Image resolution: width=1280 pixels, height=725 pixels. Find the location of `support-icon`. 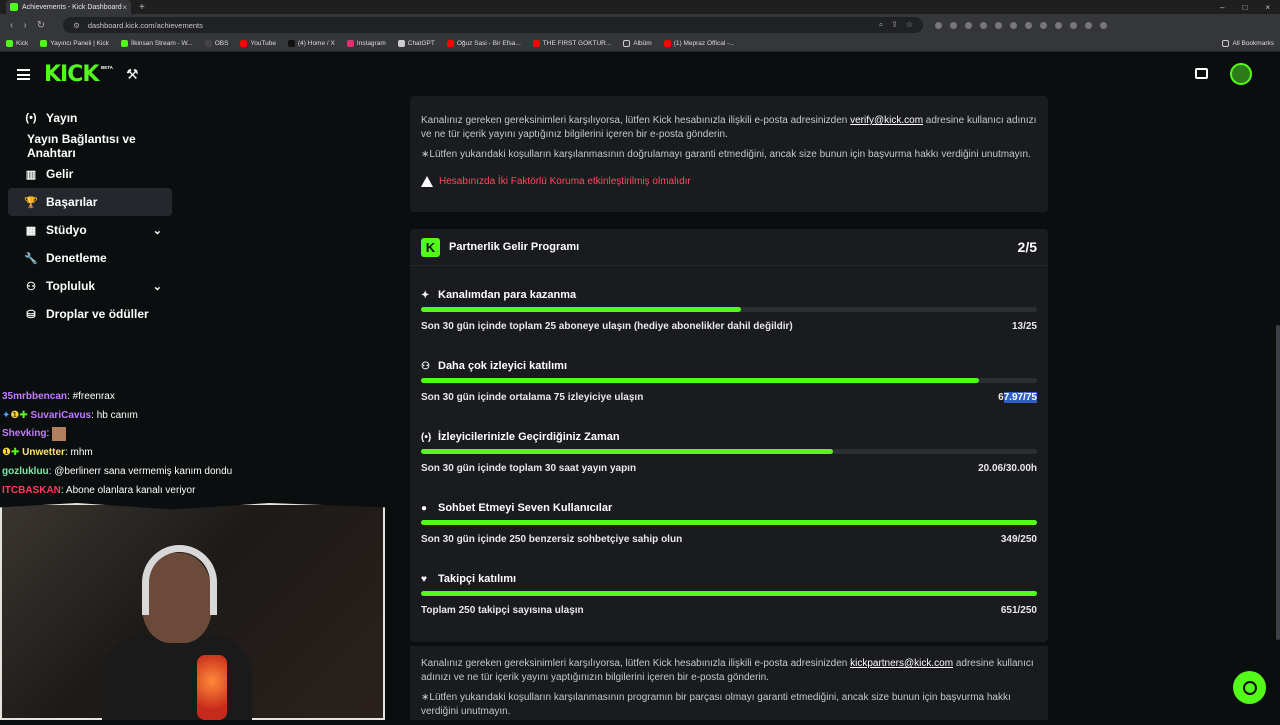

support-icon is located at coordinates (1249, 687).